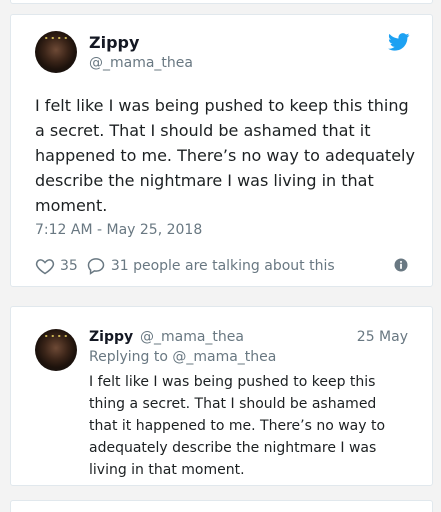 Image resolution: width=441 pixels, height=512 pixels. I want to click on twitter-bird-icon, so click(399, 42).